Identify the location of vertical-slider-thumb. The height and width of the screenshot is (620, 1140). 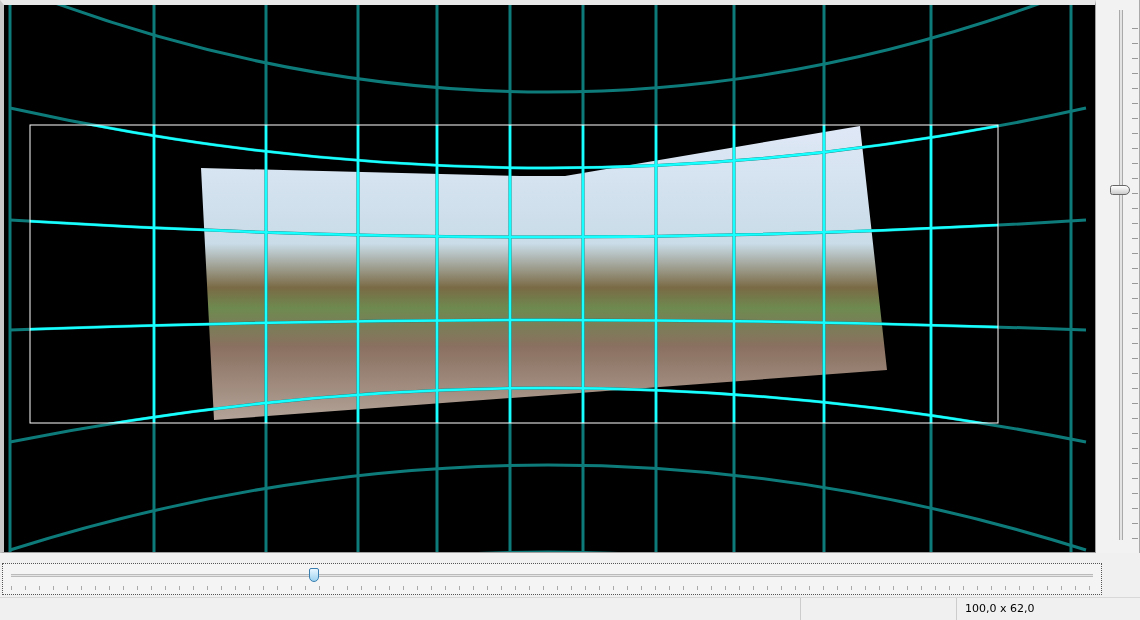
(1120, 190).